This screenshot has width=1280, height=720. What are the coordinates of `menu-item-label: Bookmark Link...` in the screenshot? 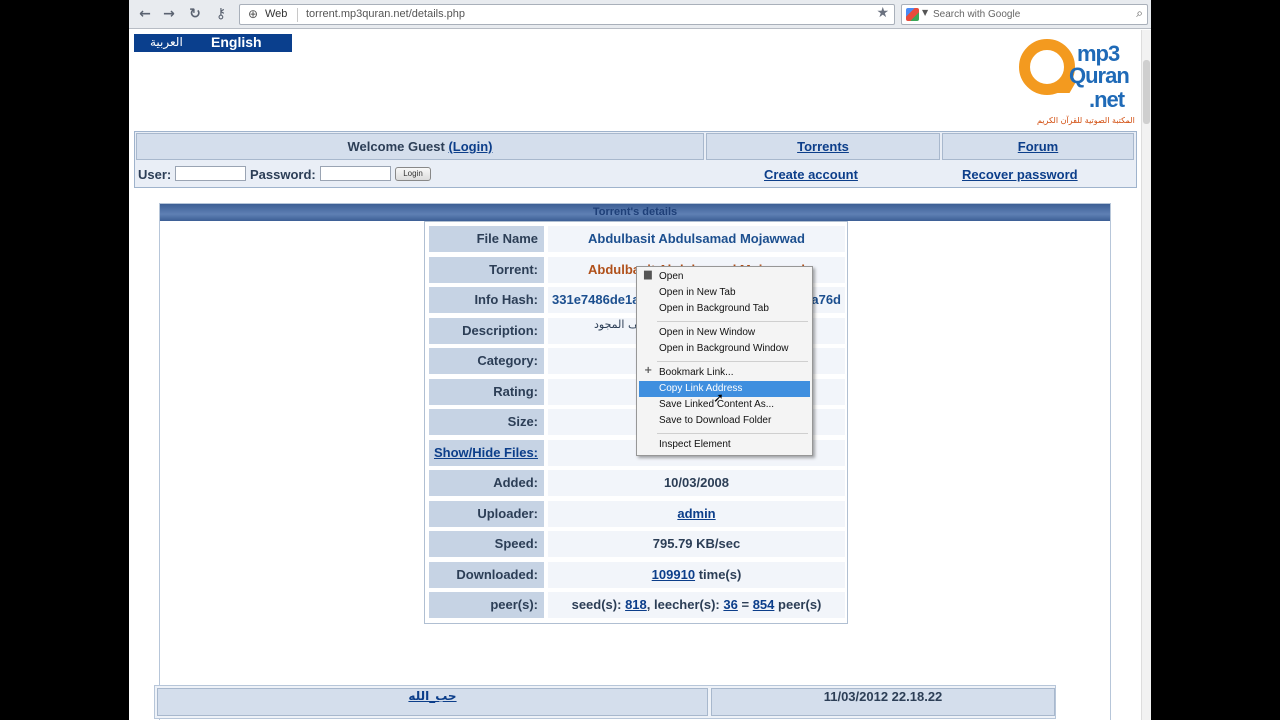 It's located at (696, 372).